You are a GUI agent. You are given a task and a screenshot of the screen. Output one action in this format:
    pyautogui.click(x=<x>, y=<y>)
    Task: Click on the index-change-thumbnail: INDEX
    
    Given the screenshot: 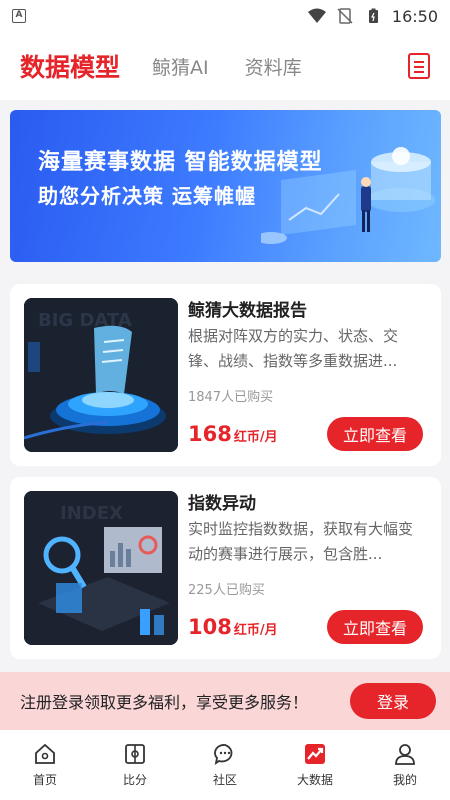 What is the action you would take?
    pyautogui.click(x=101, y=568)
    